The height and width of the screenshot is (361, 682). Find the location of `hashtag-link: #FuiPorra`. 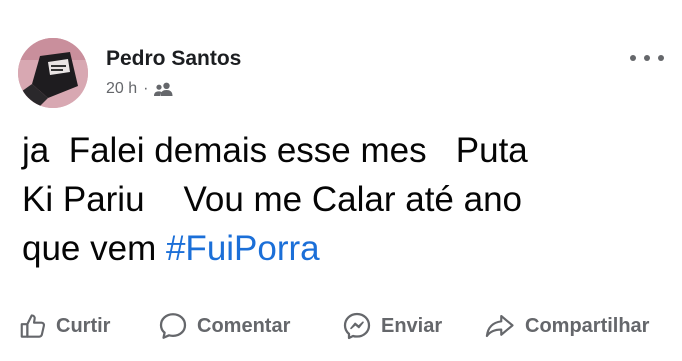

hashtag-link: #FuiPorra is located at coordinates (243, 248).